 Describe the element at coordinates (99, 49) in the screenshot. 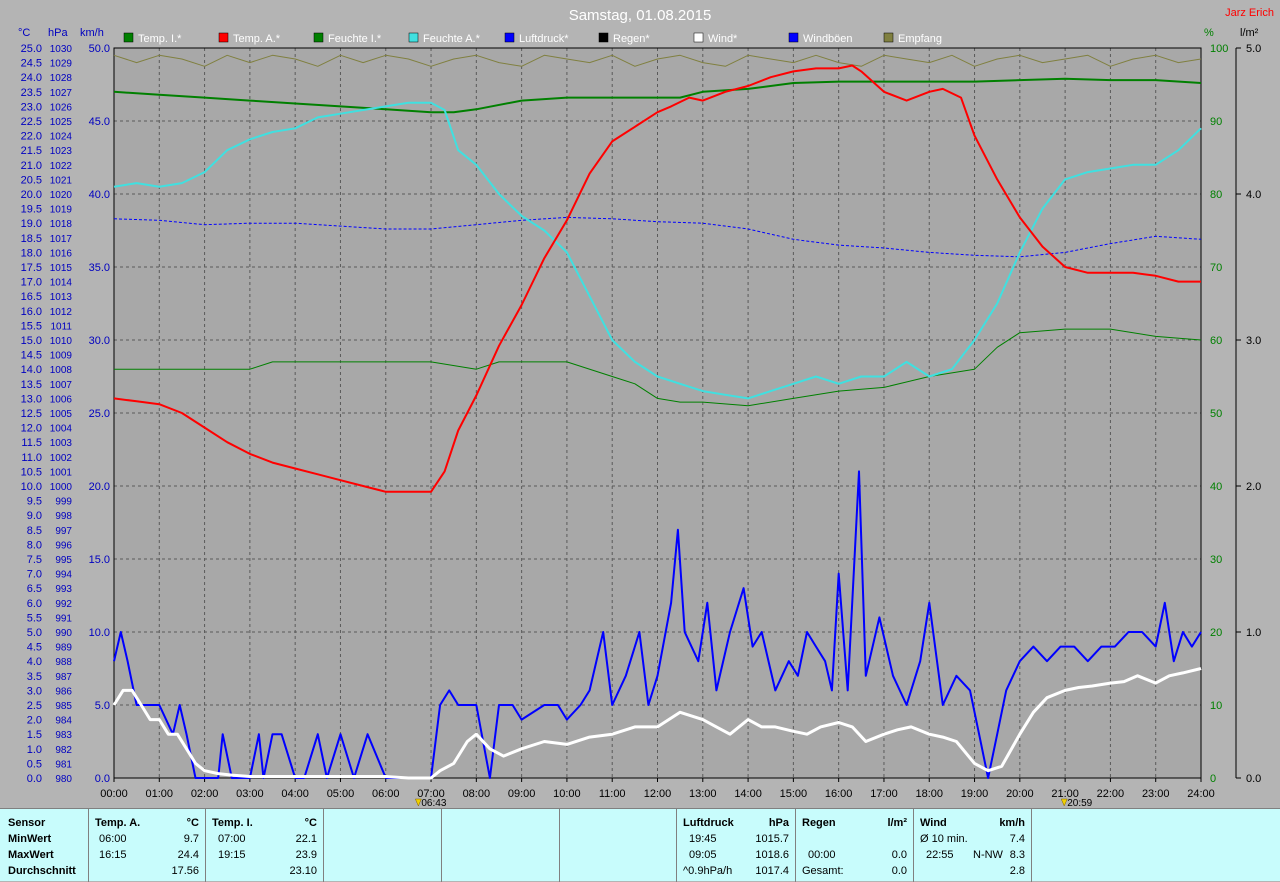

I see `wind-tick: 50.0` at that location.